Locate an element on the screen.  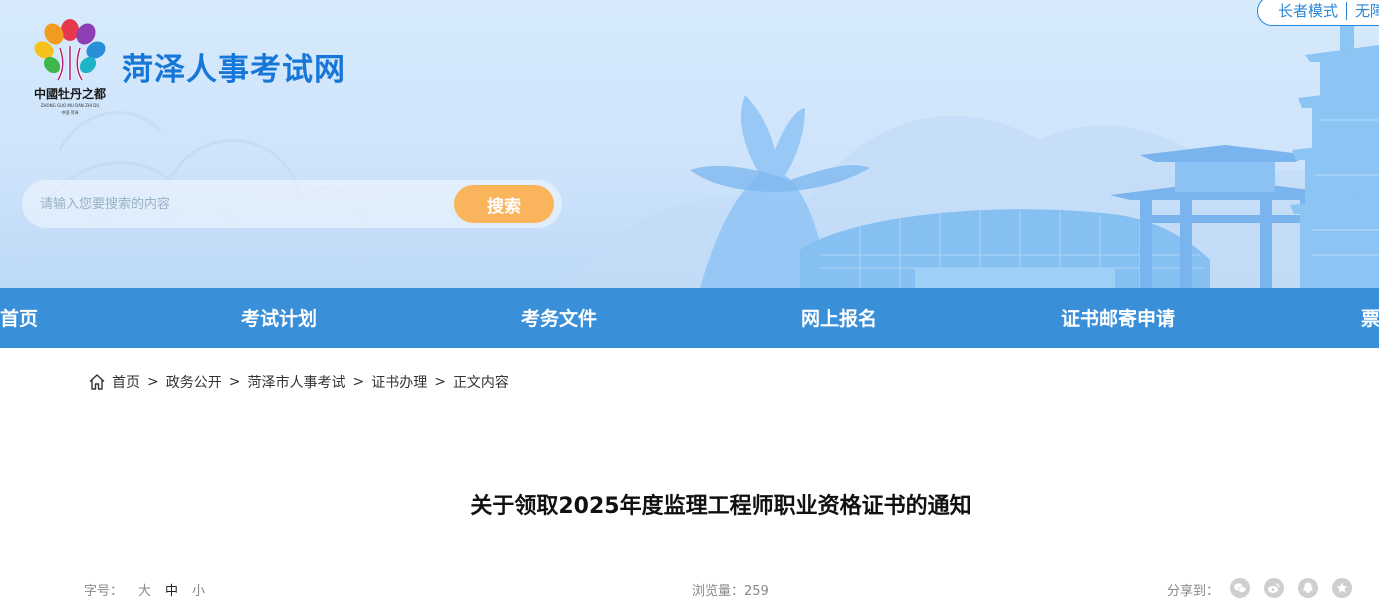
nav-item-online-registration: 网上报名 is located at coordinates (839, 318).